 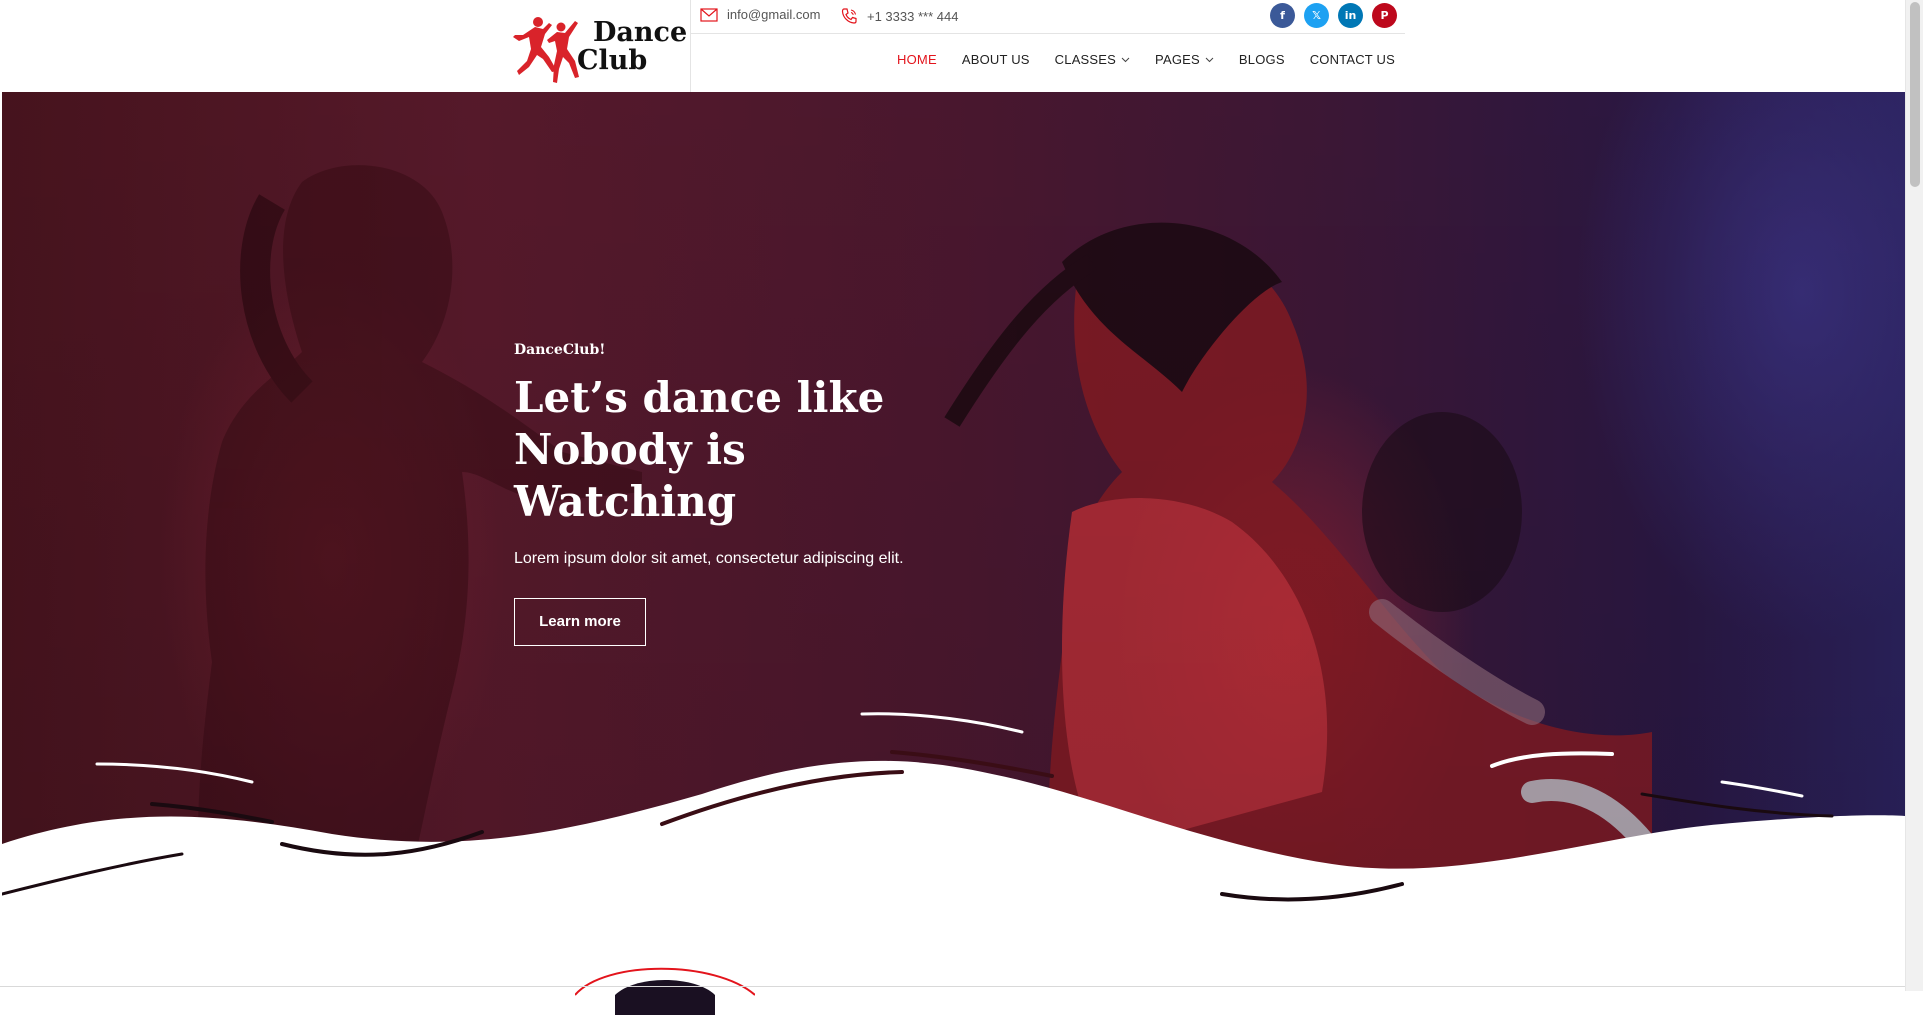 What do you see at coordinates (849, 16) in the screenshot?
I see `phone-icon` at bounding box center [849, 16].